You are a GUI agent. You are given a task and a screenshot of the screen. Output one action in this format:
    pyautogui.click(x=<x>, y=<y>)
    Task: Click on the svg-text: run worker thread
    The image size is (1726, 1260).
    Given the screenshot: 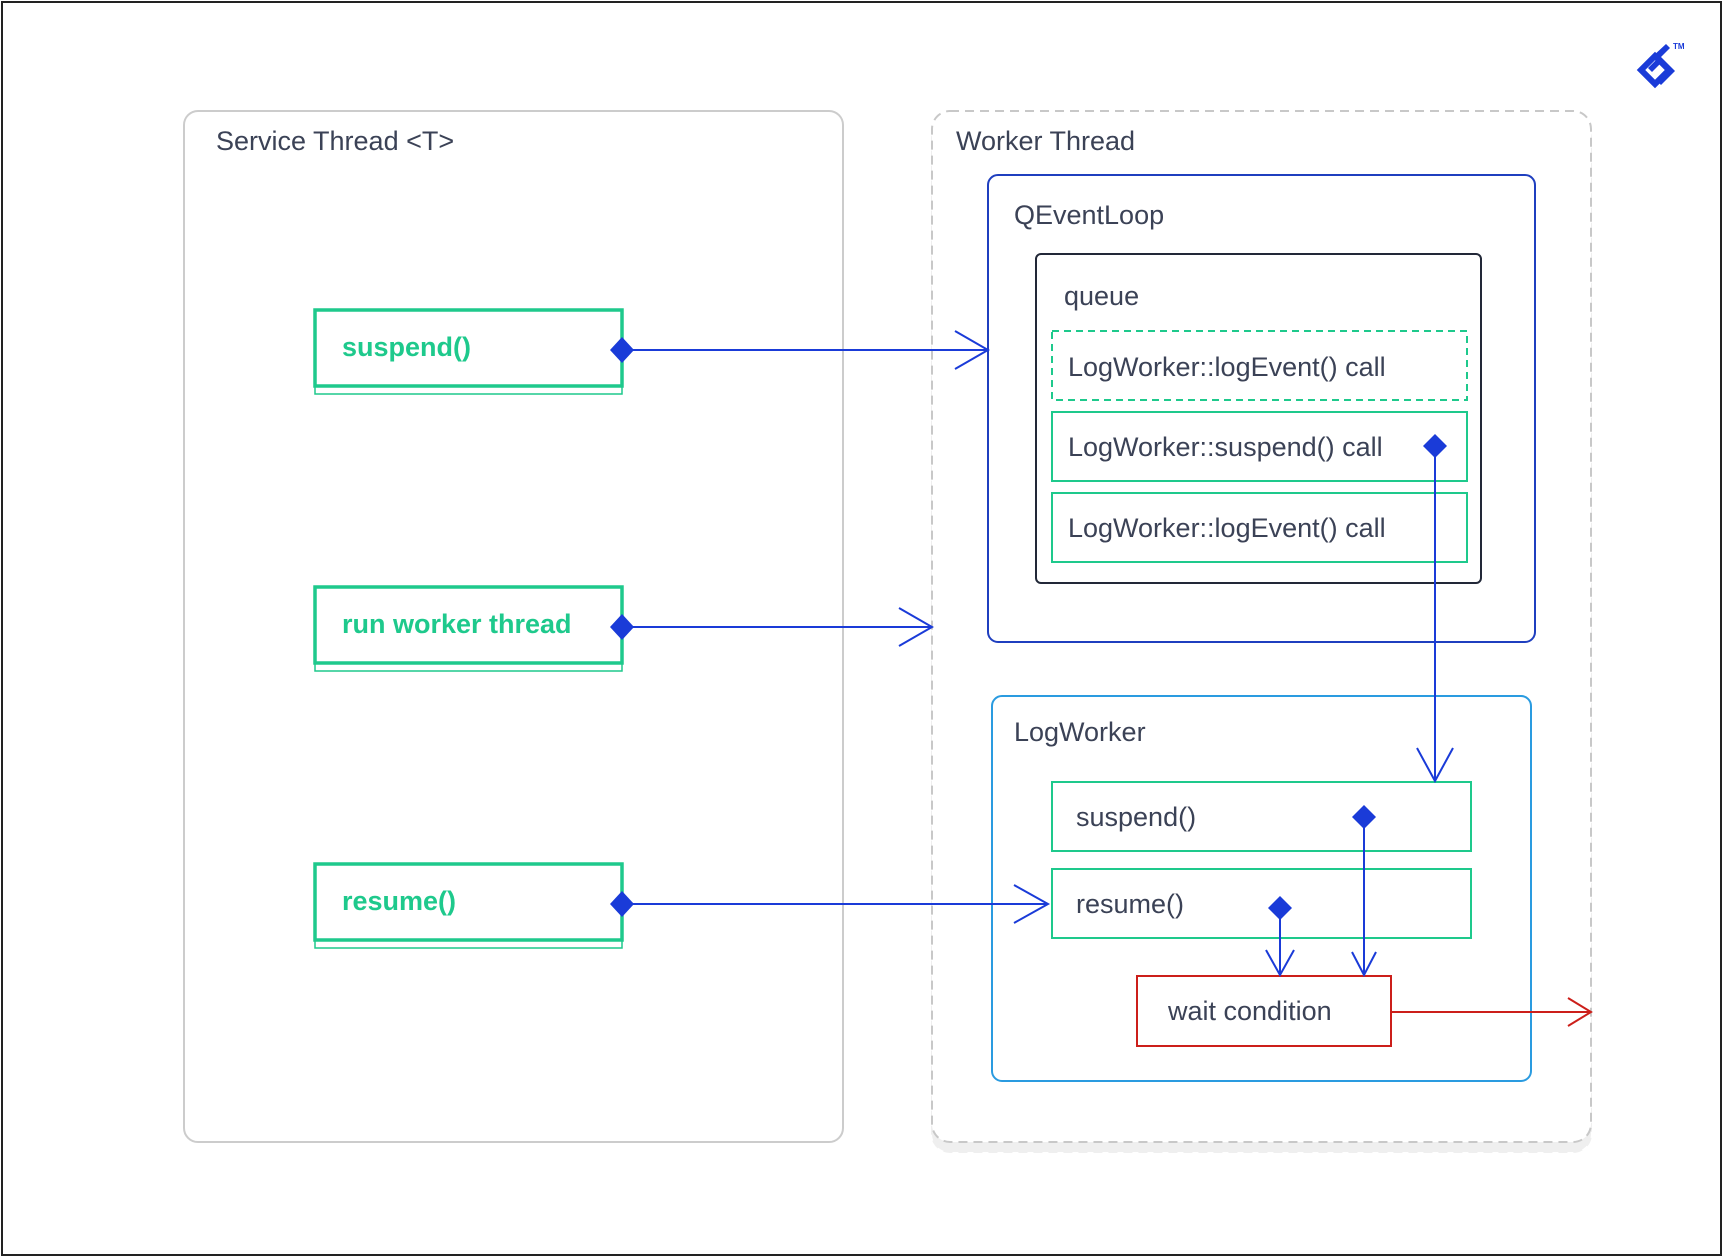 What is the action you would take?
    pyautogui.click(x=457, y=624)
    